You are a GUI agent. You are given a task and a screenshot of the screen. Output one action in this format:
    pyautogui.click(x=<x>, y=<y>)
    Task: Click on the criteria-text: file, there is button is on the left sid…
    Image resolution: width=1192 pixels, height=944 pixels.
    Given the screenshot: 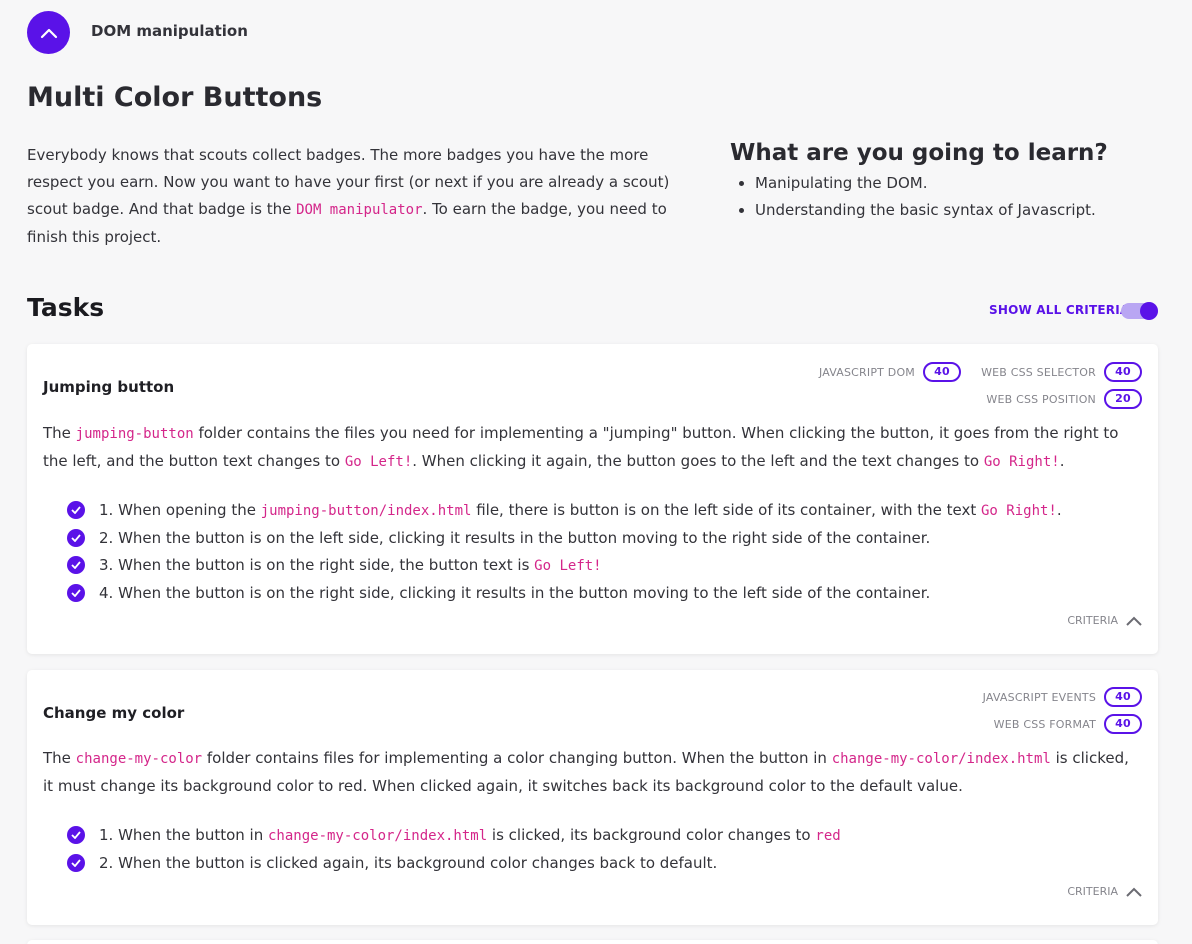 What is the action you would take?
    pyautogui.click(x=726, y=510)
    